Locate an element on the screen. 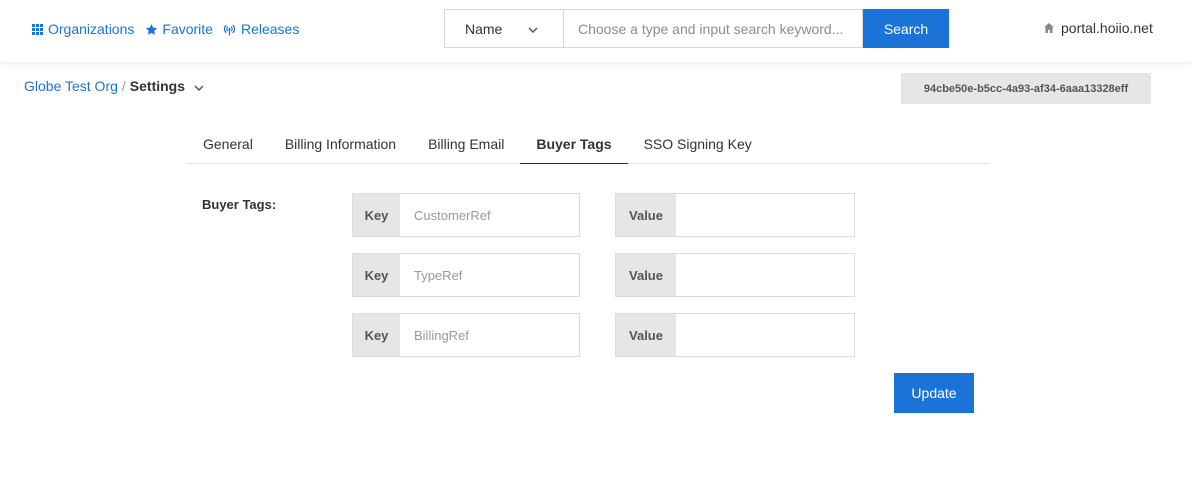 This screenshot has height=499, width=1192. org-id-badge: 94cbe50e-b5cc-4a93-af34-6aaa13328eff is located at coordinates (1026, 88).